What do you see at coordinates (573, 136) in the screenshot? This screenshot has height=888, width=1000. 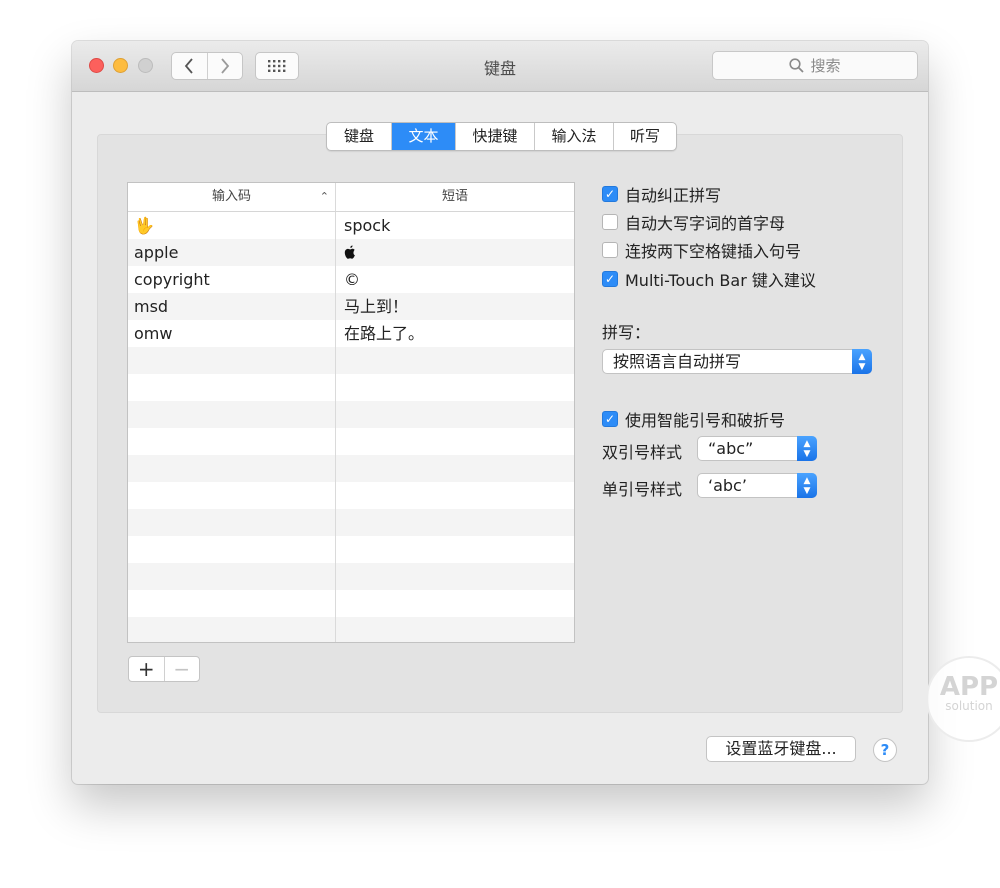 I see `tab-input-sources: 输入法` at bounding box center [573, 136].